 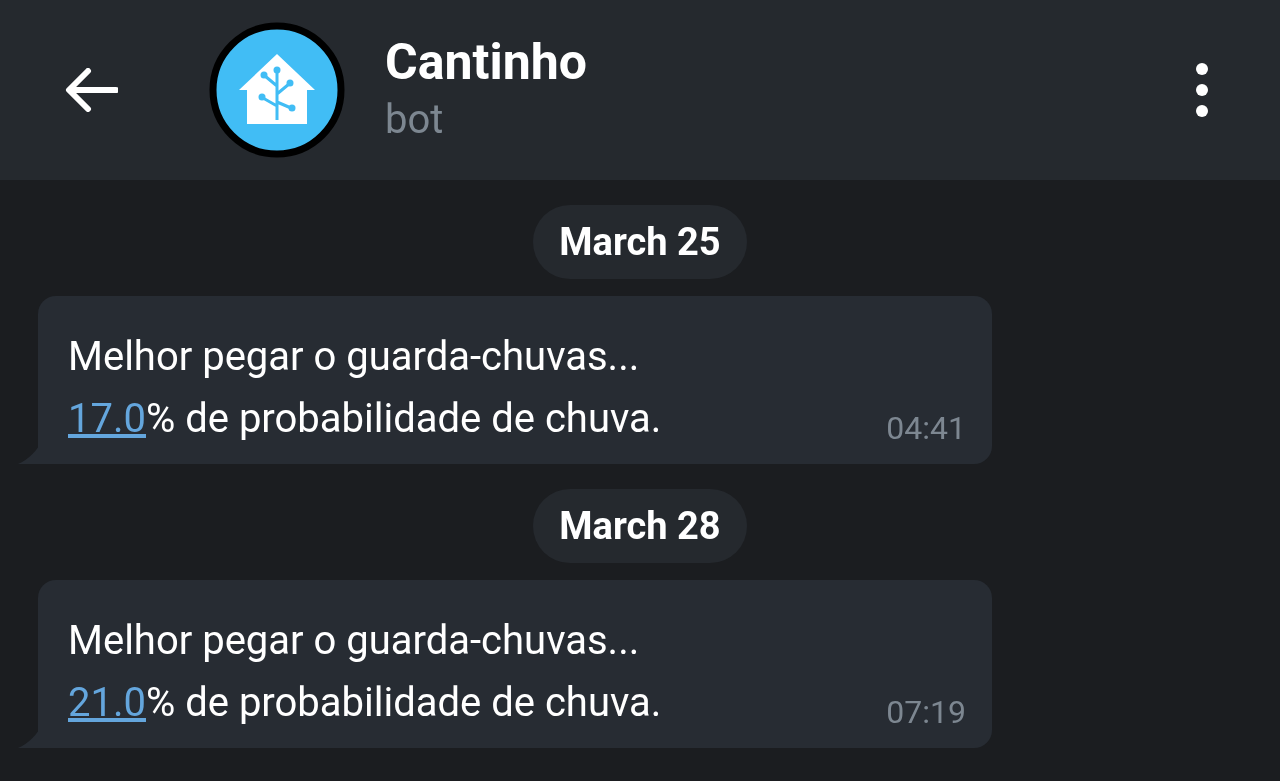 I want to click on message-time: 07:19, so click(x=926, y=712).